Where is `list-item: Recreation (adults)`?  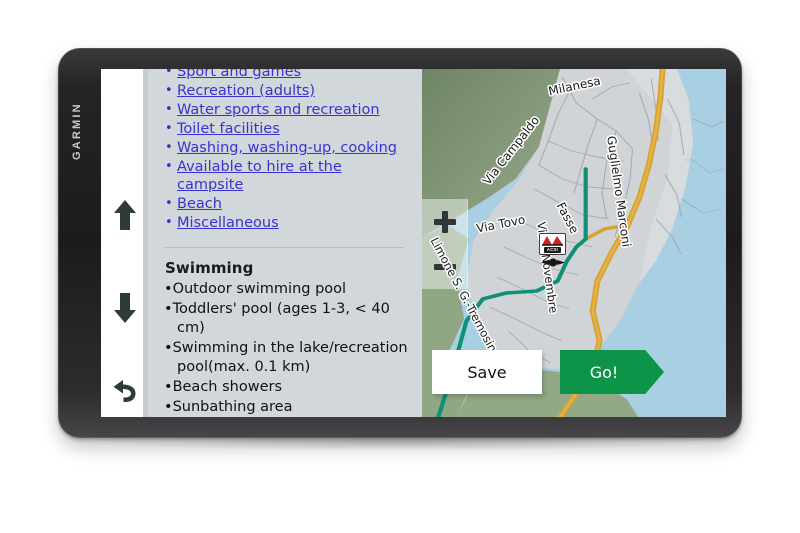 list-item: Recreation (adults) is located at coordinates (286, 91).